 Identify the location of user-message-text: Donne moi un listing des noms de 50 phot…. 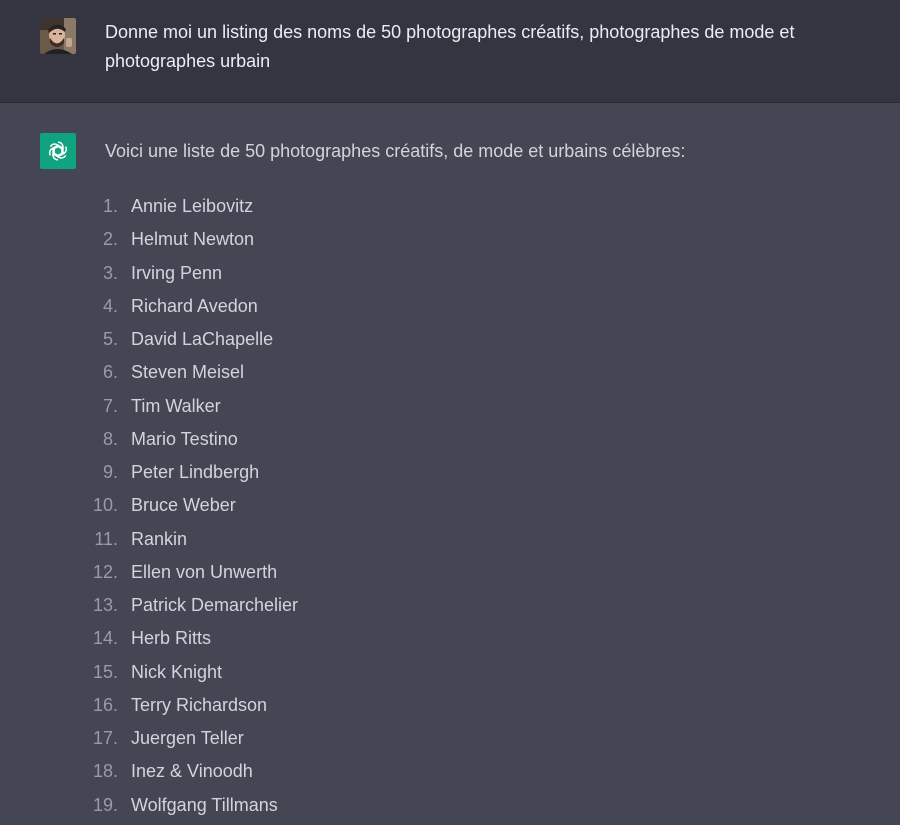
(450, 46).